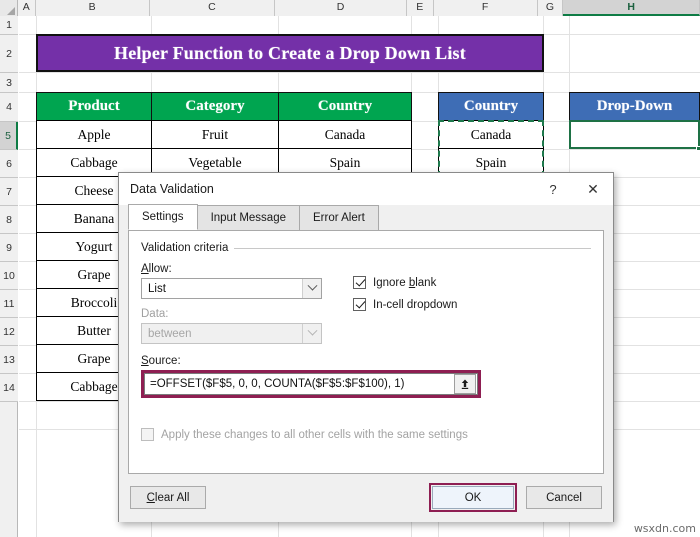 This screenshot has width=700, height=537. I want to click on row-header-5: 5, so click(9, 136).